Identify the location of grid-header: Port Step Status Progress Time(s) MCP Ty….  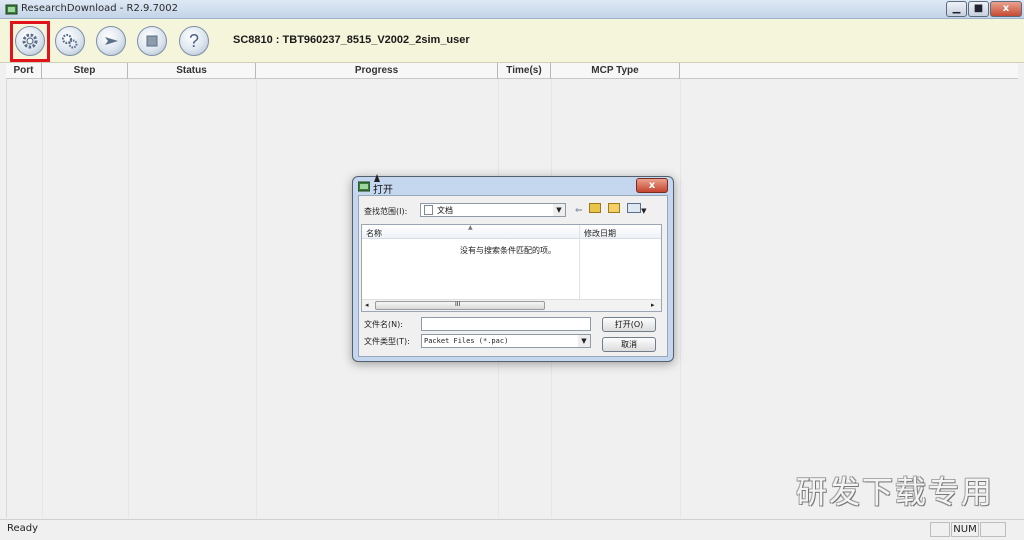
(512, 71).